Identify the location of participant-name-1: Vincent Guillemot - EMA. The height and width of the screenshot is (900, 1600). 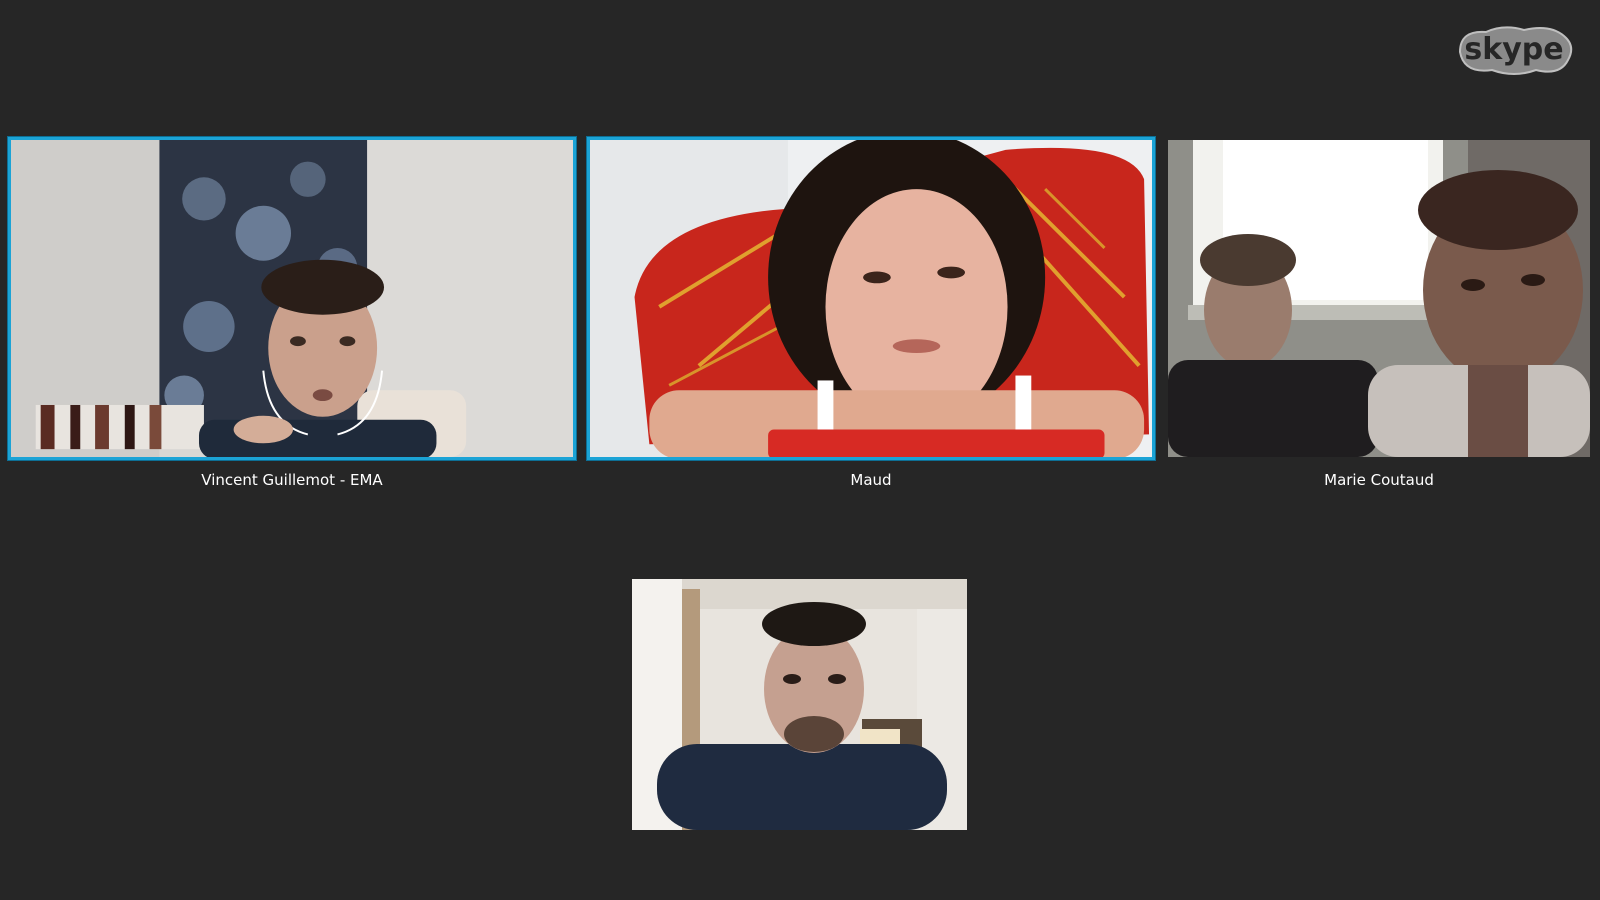
(292, 480).